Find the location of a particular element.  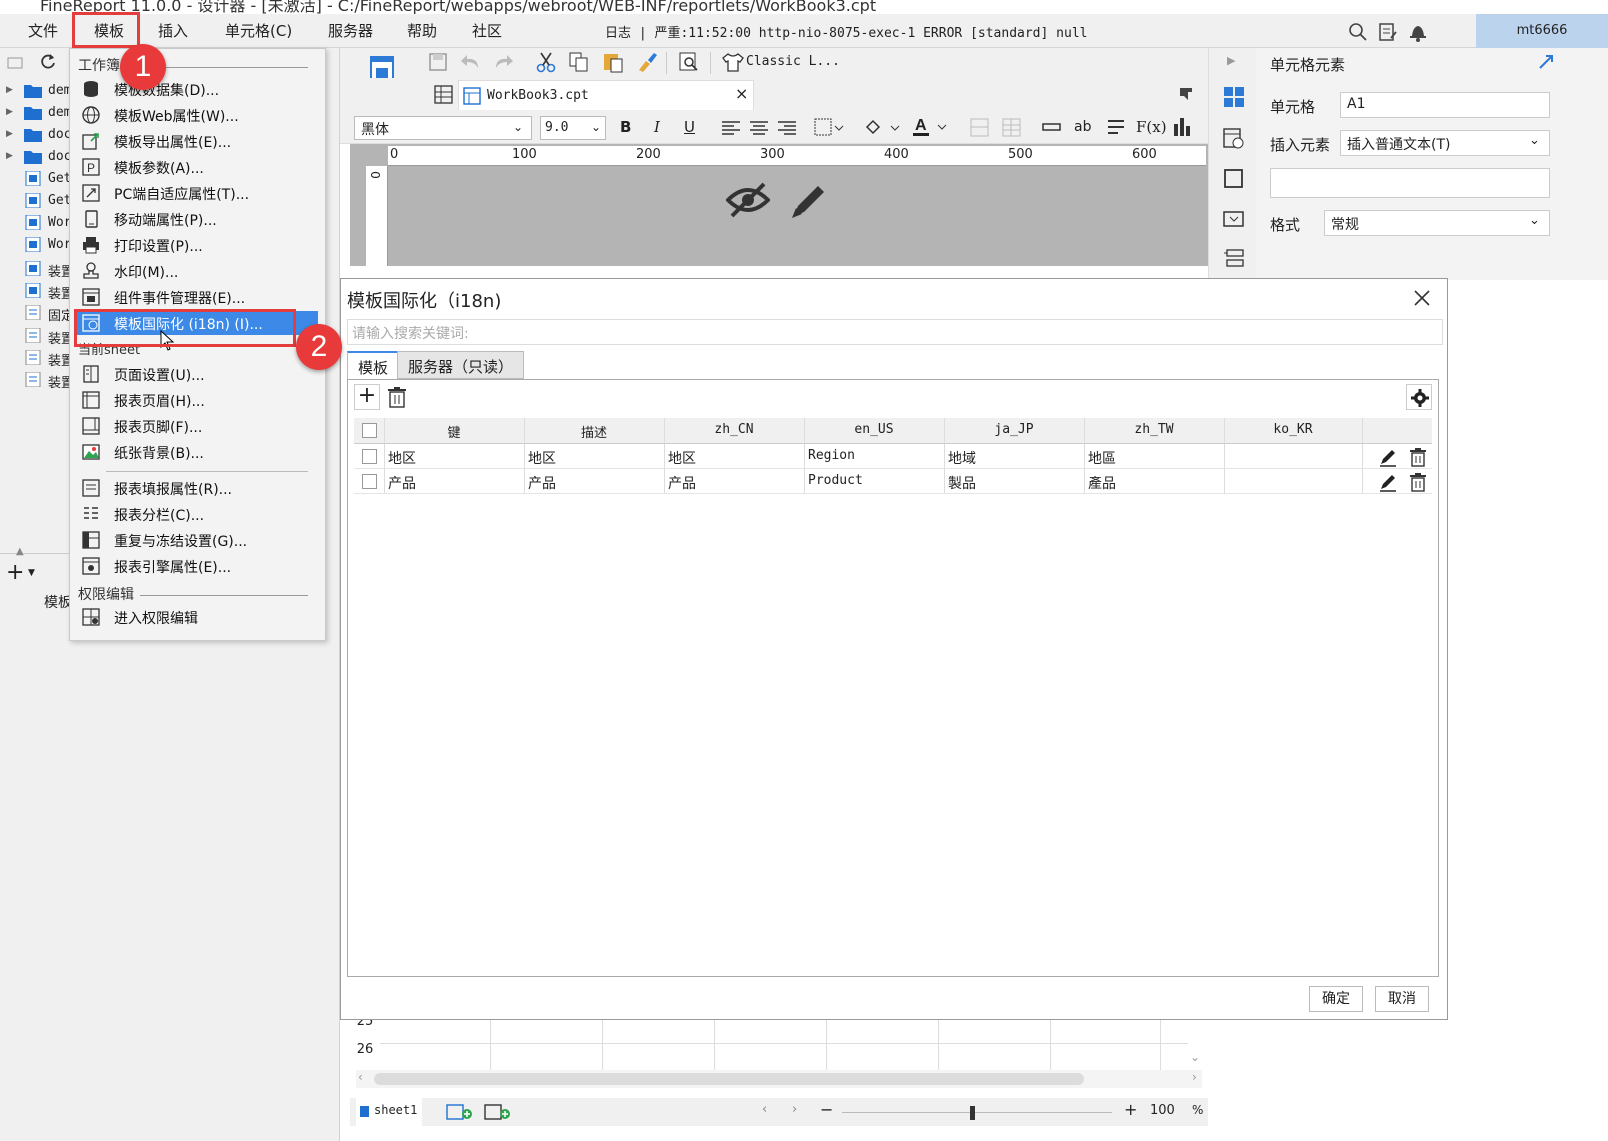

chevron-right-icon: ▶ is located at coordinates (1231, 60).